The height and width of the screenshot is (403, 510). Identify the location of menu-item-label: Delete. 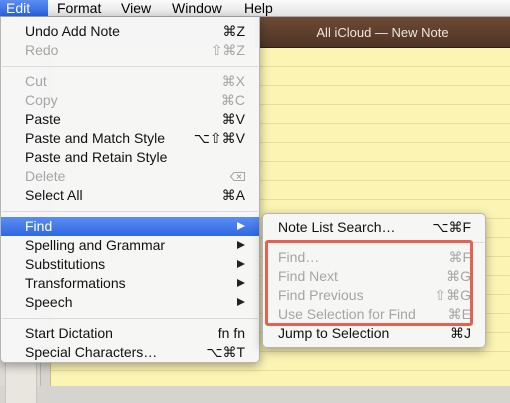
(45, 176).